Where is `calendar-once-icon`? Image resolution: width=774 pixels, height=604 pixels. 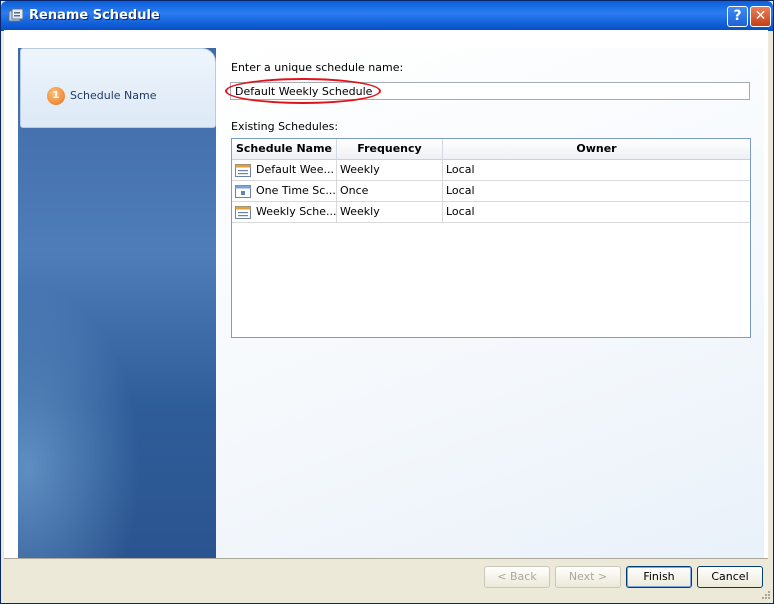 calendar-once-icon is located at coordinates (243, 191).